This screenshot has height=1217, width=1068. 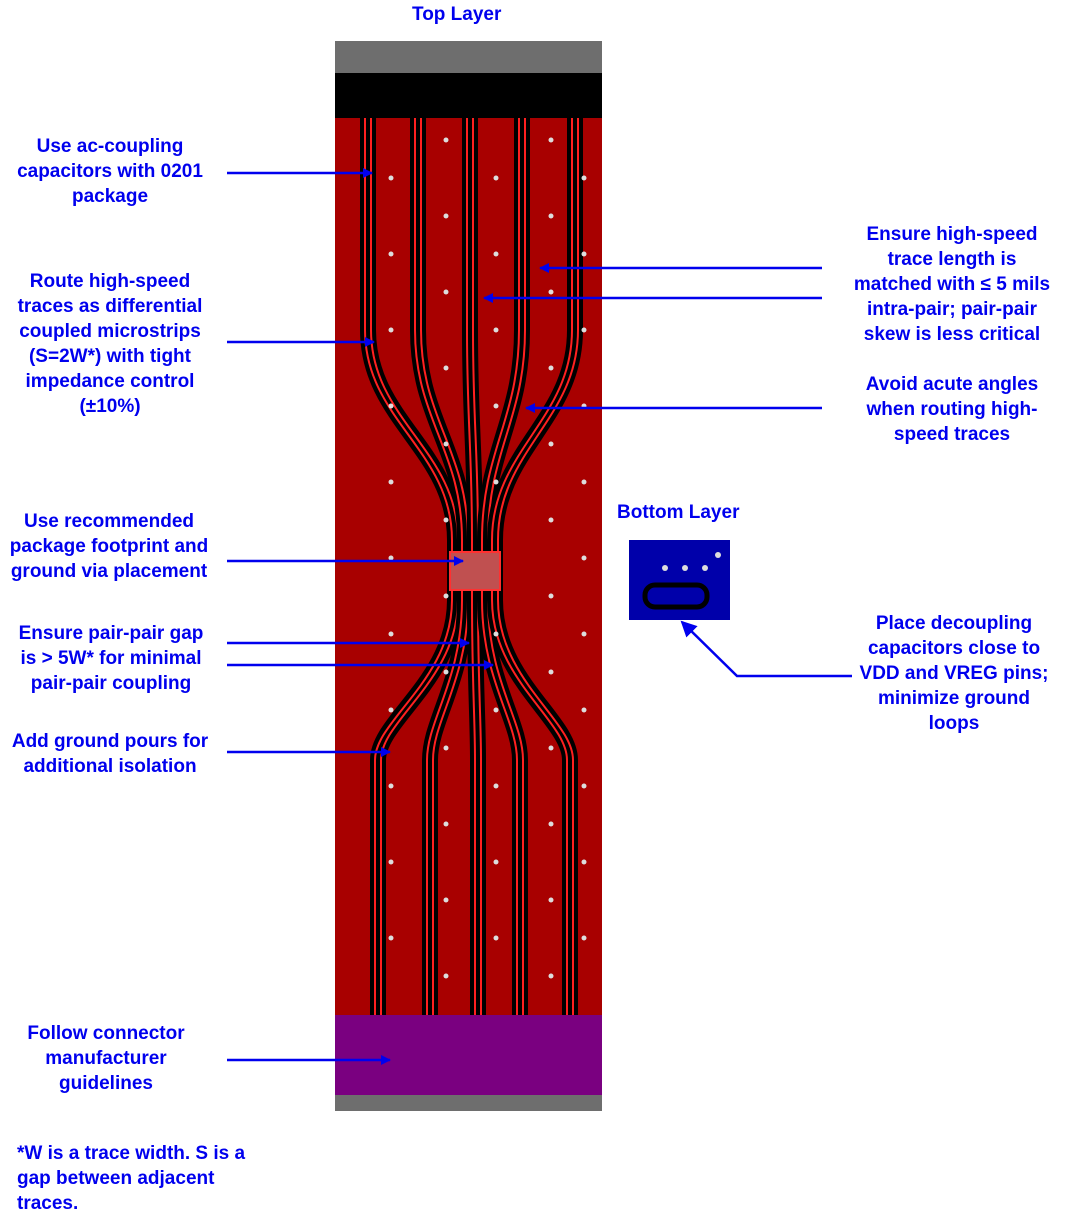 What do you see at coordinates (468, 1055) in the screenshot?
I see `connector-bottom` at bounding box center [468, 1055].